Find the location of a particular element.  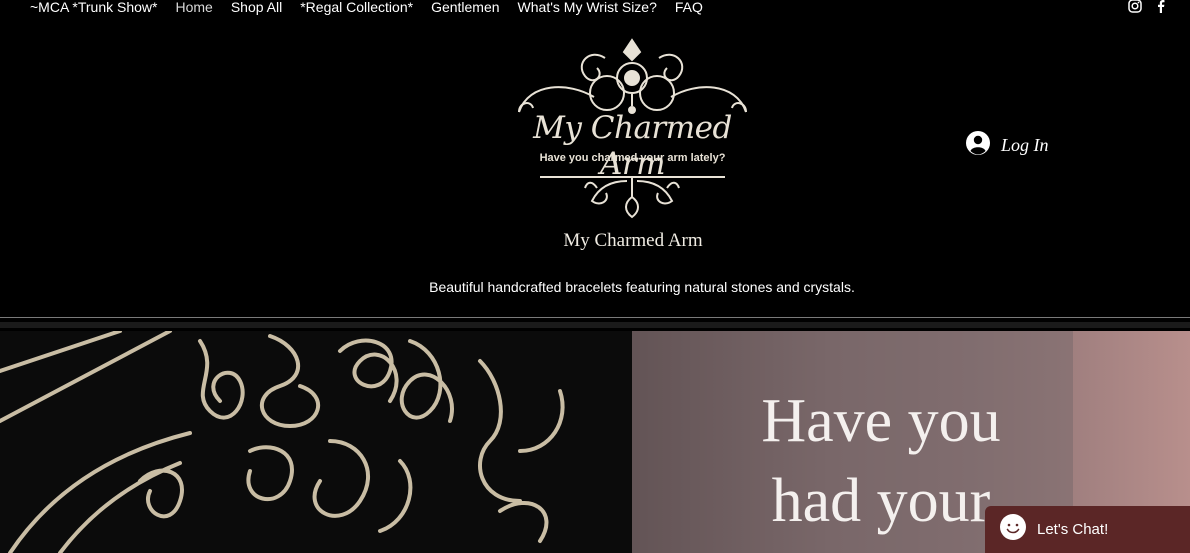

login-button: Log In is located at coordinates (1007, 145).